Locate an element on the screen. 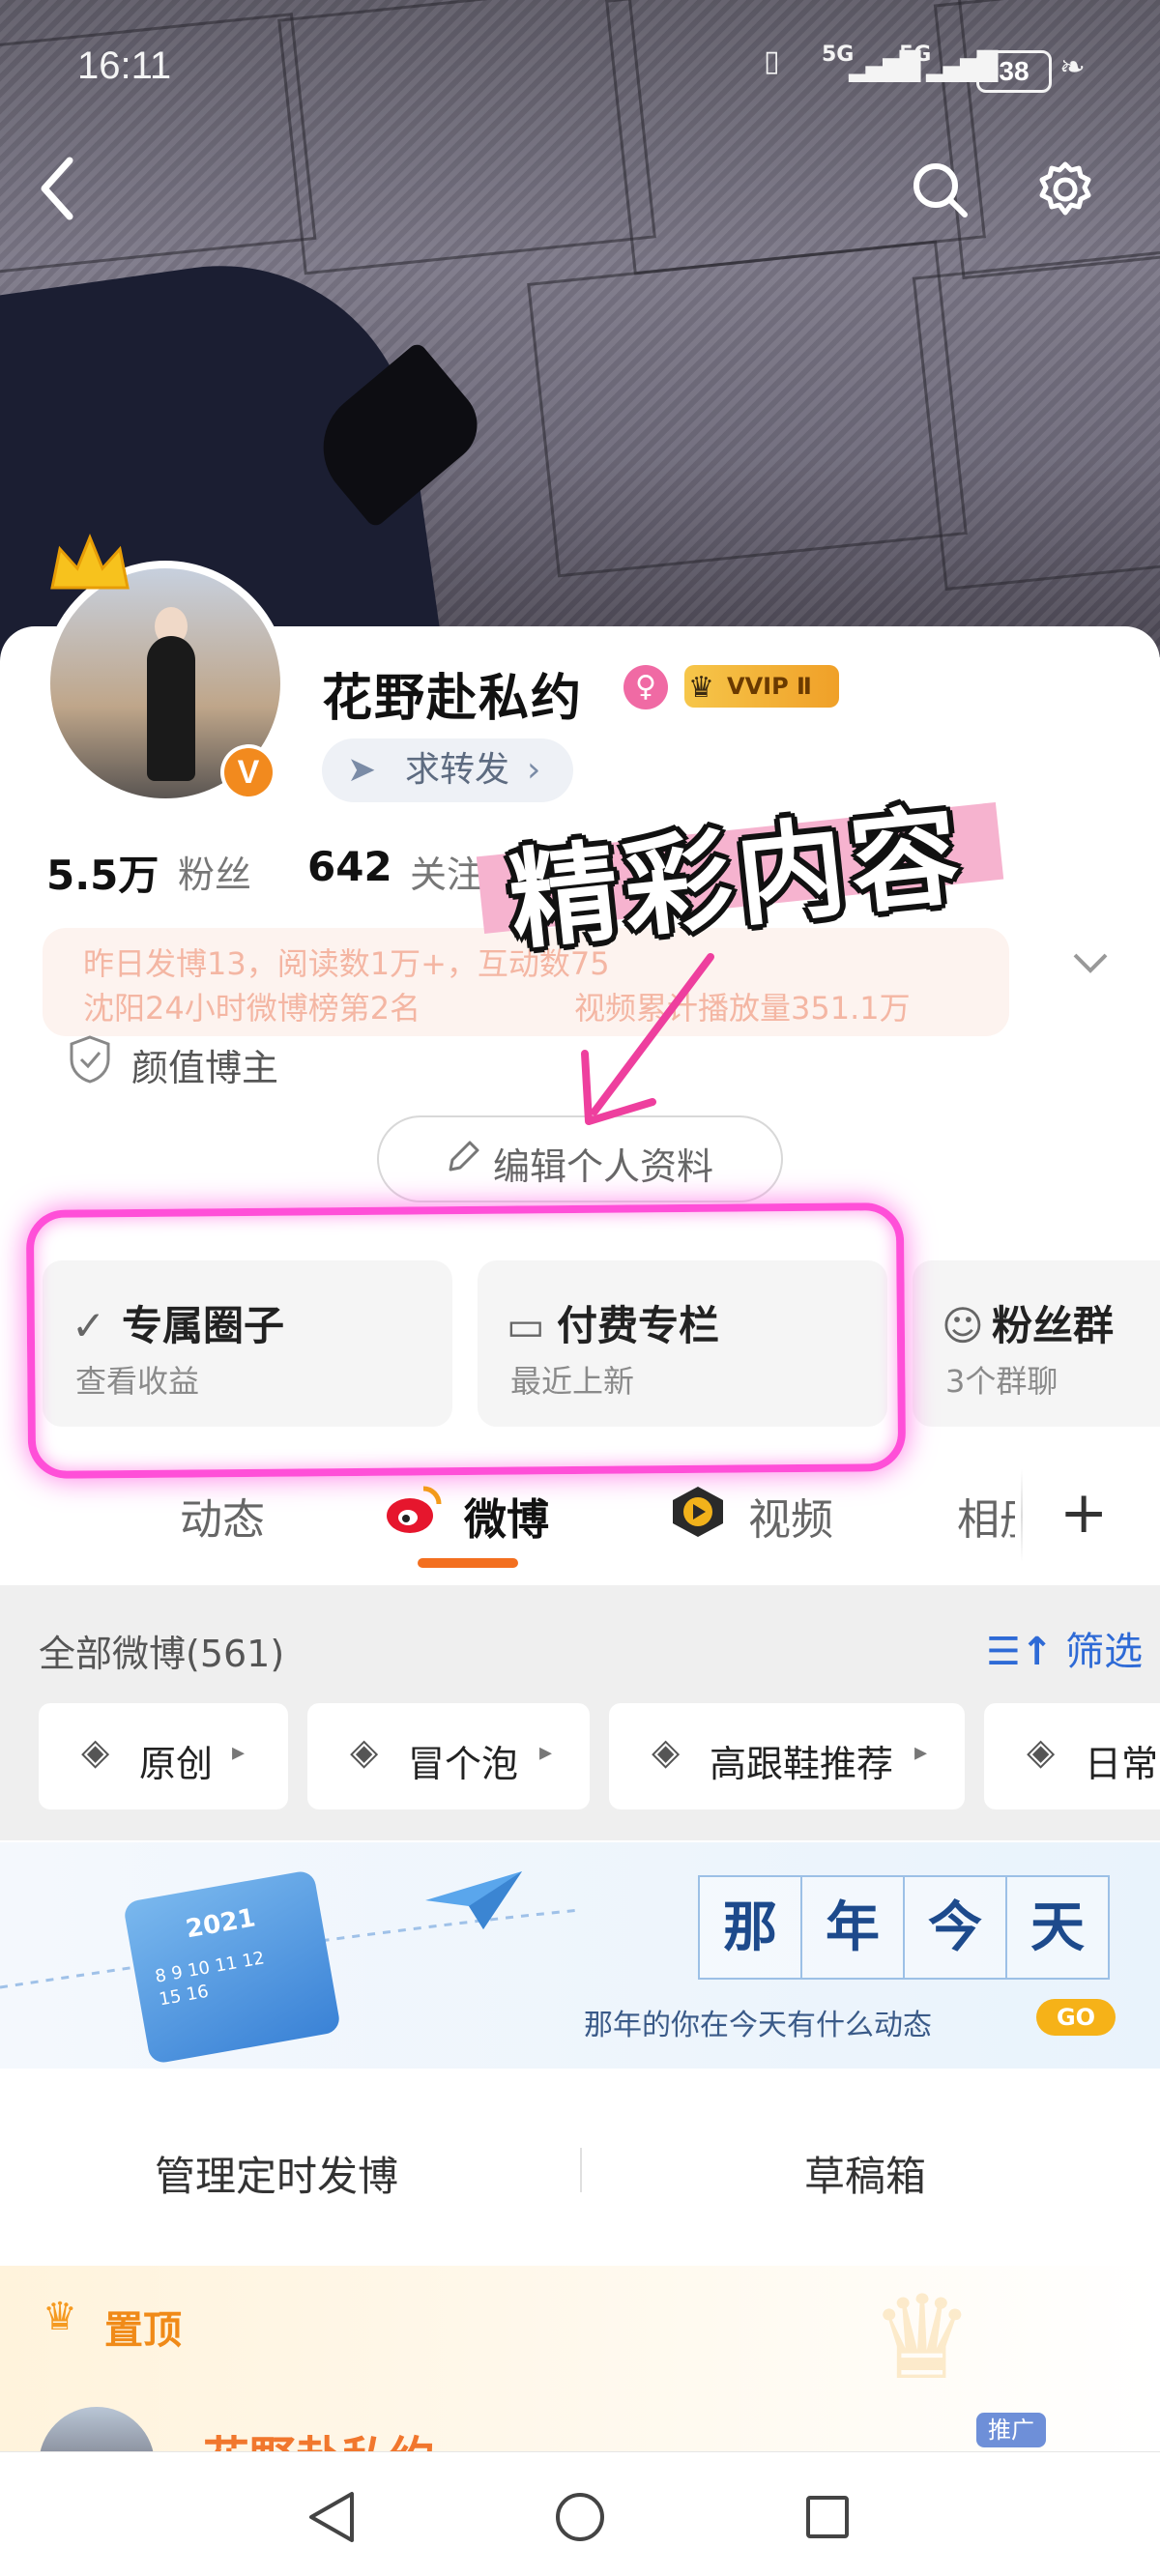  pinned-label: 置顶 is located at coordinates (143, 2330).